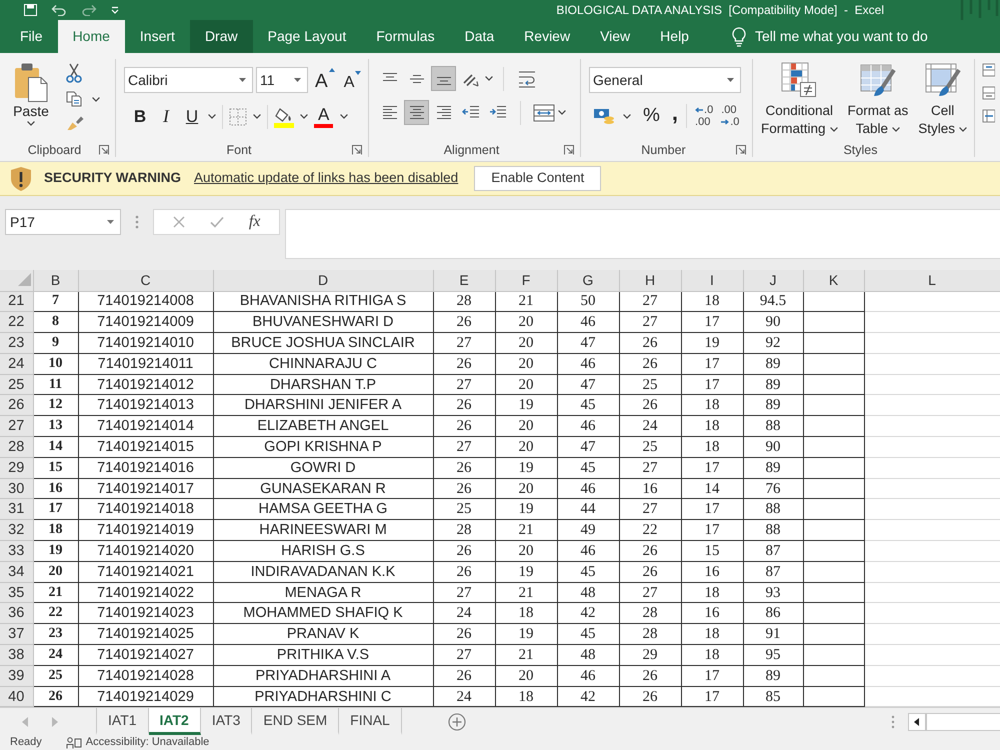 The image size is (1000, 750). I want to click on row-header: 32, so click(16, 530).